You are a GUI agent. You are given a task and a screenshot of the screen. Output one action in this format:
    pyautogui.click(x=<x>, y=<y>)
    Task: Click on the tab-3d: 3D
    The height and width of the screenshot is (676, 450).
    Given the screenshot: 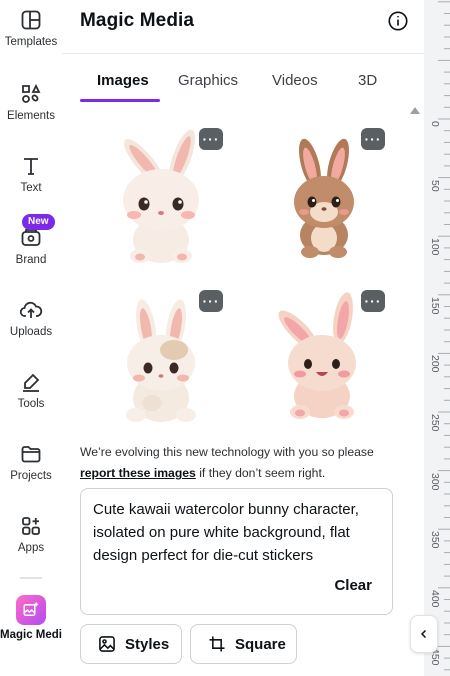 What is the action you would take?
    pyautogui.click(x=367, y=80)
    